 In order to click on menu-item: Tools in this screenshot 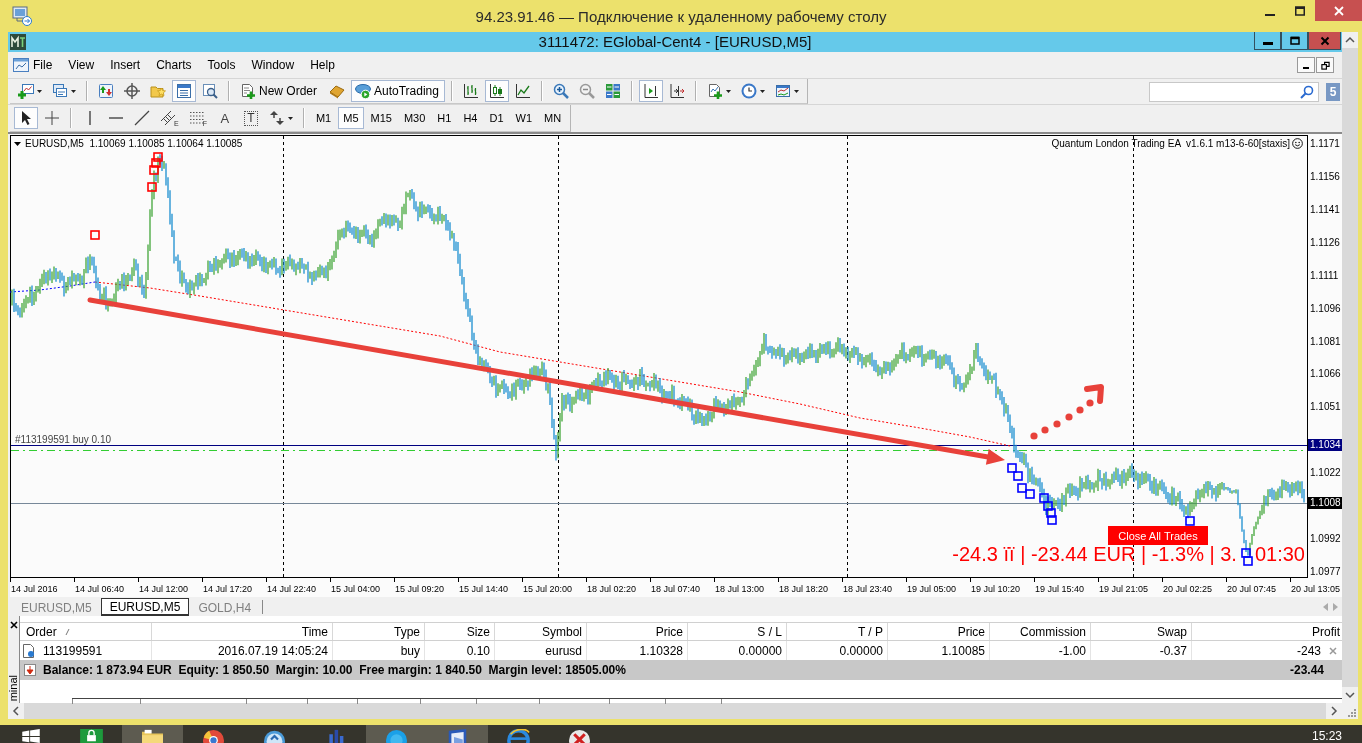, I will do `click(221, 65)`.